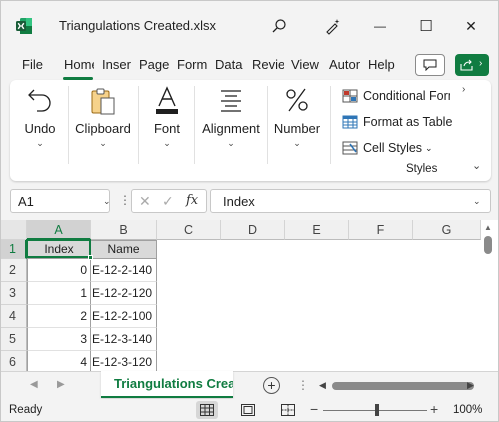  I want to click on search-button, so click(279, 26).